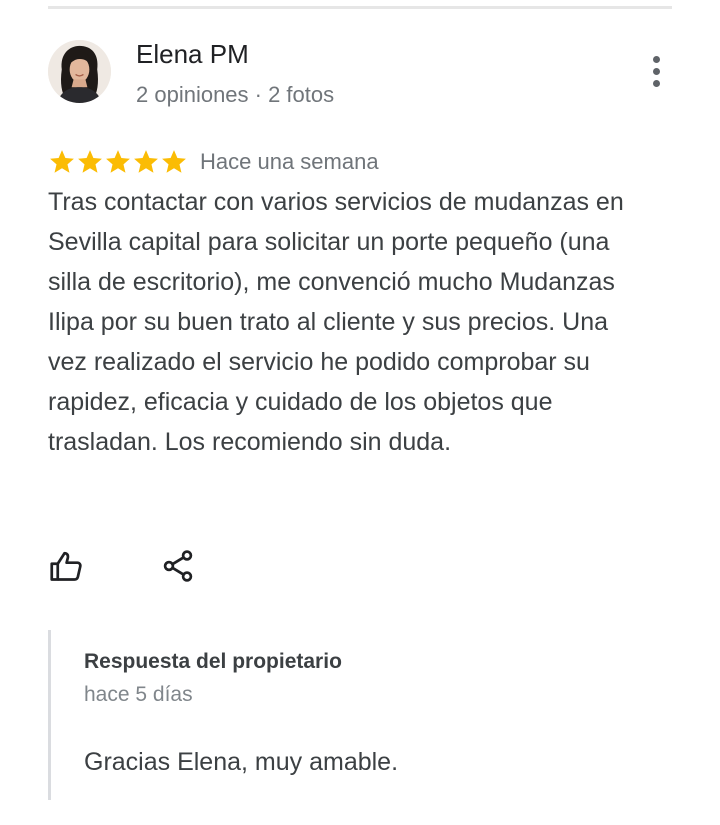 The width and height of the screenshot is (720, 825). What do you see at coordinates (213, 661) in the screenshot?
I see `owner-response-title: Respuesta del propietario` at bounding box center [213, 661].